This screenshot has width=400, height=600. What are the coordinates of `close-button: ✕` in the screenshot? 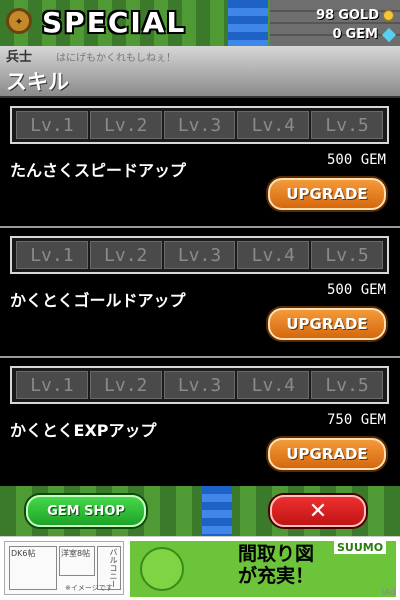 It's located at (318, 511).